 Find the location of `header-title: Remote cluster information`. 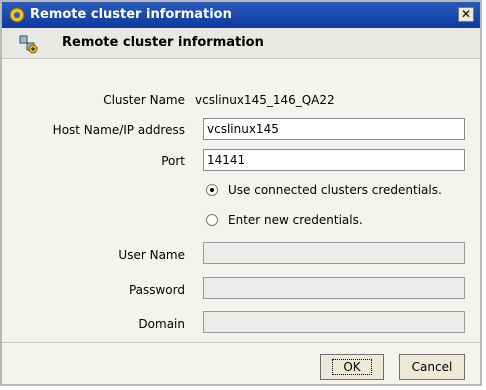

header-title: Remote cluster information is located at coordinates (163, 42).